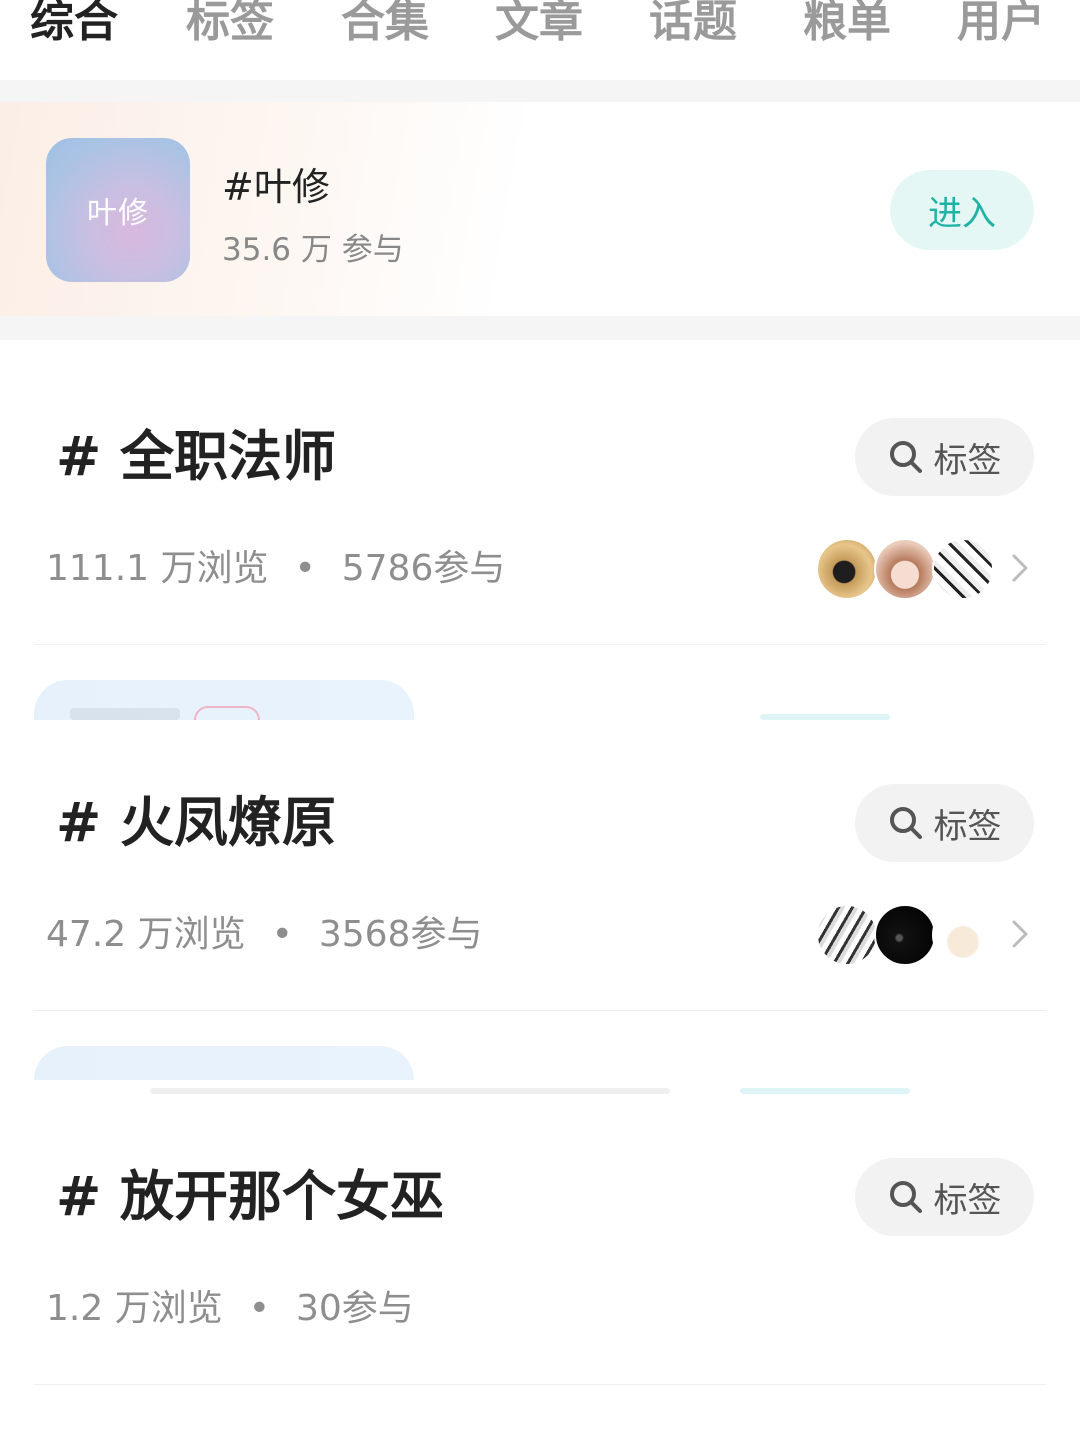 This screenshot has width=1080, height=1440. I want to click on tab-lists: 粮单, so click(847, 25).